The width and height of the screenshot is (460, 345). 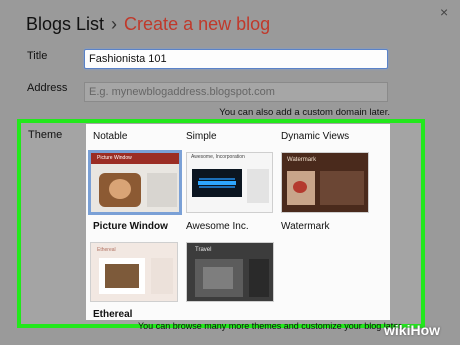 I want to click on theme-name-ethereal: Ethereal, so click(x=112, y=314).